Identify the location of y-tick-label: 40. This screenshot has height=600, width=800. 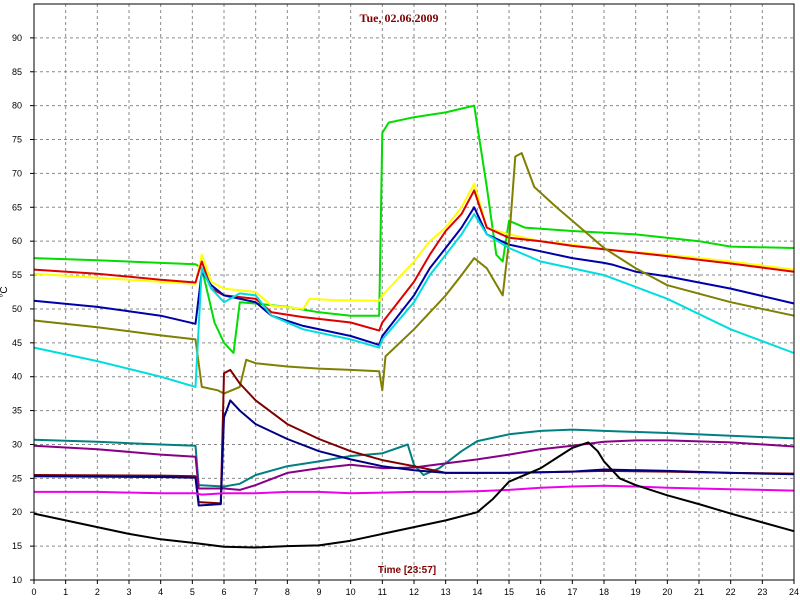
(17, 377).